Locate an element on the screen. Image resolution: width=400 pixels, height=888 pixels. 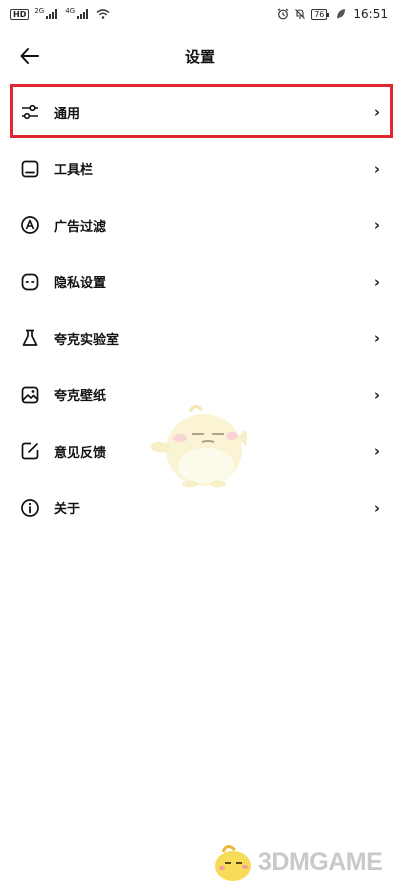
settings-item-privacy: 隐私设置 › is located at coordinates (200, 282).